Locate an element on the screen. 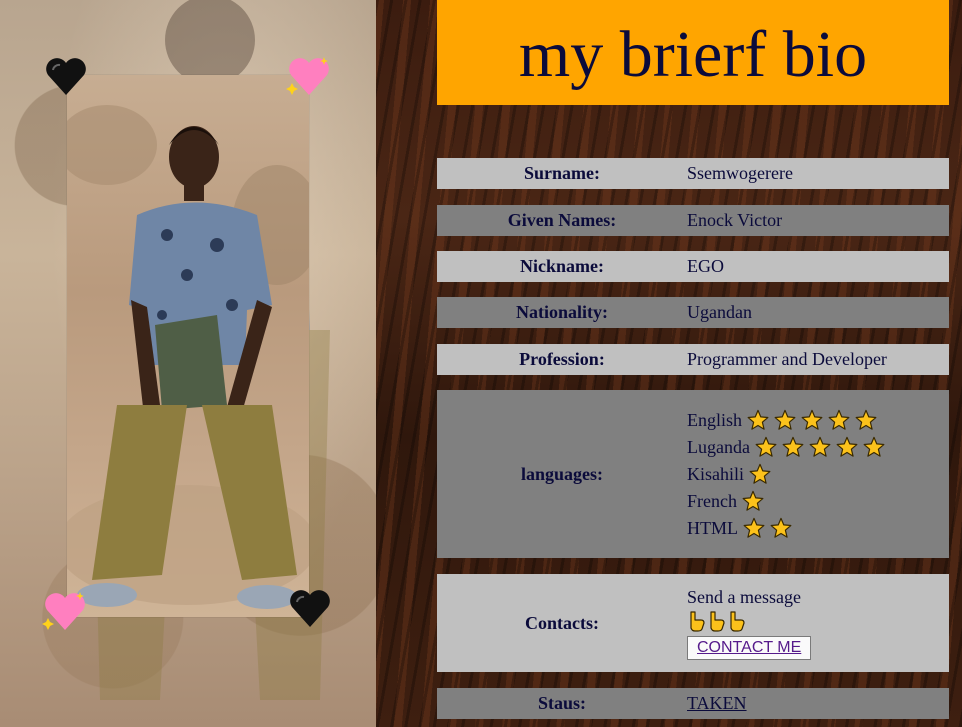 Image resolution: width=962 pixels, height=727 pixels. row-value: Ssemwogerere is located at coordinates (740, 173).